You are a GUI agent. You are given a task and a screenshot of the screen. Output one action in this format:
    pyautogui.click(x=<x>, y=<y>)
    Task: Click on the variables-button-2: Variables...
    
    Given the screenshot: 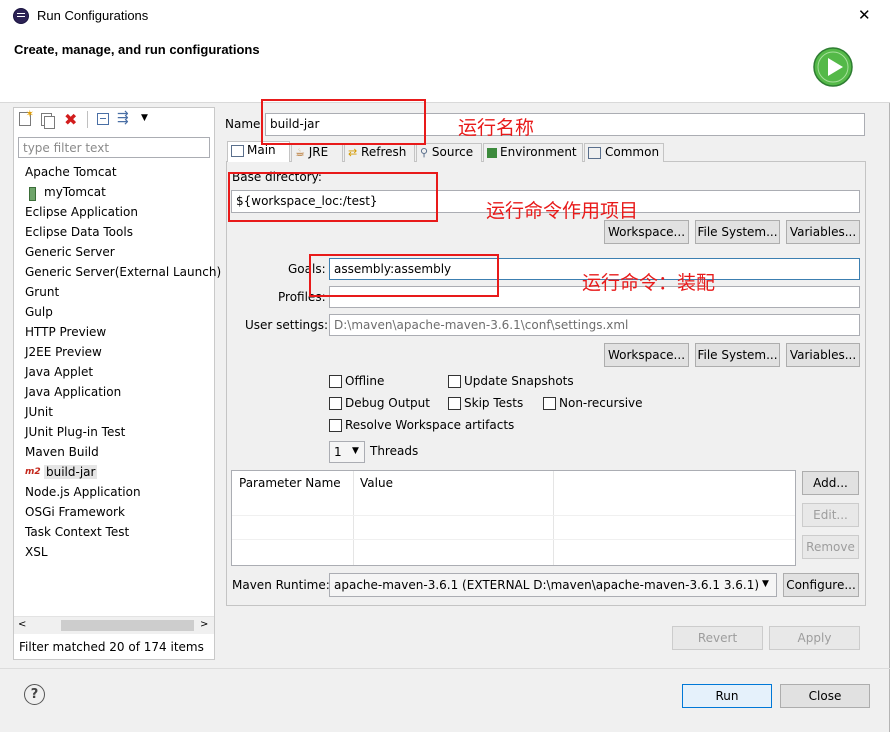 What is the action you would take?
    pyautogui.click(x=823, y=355)
    